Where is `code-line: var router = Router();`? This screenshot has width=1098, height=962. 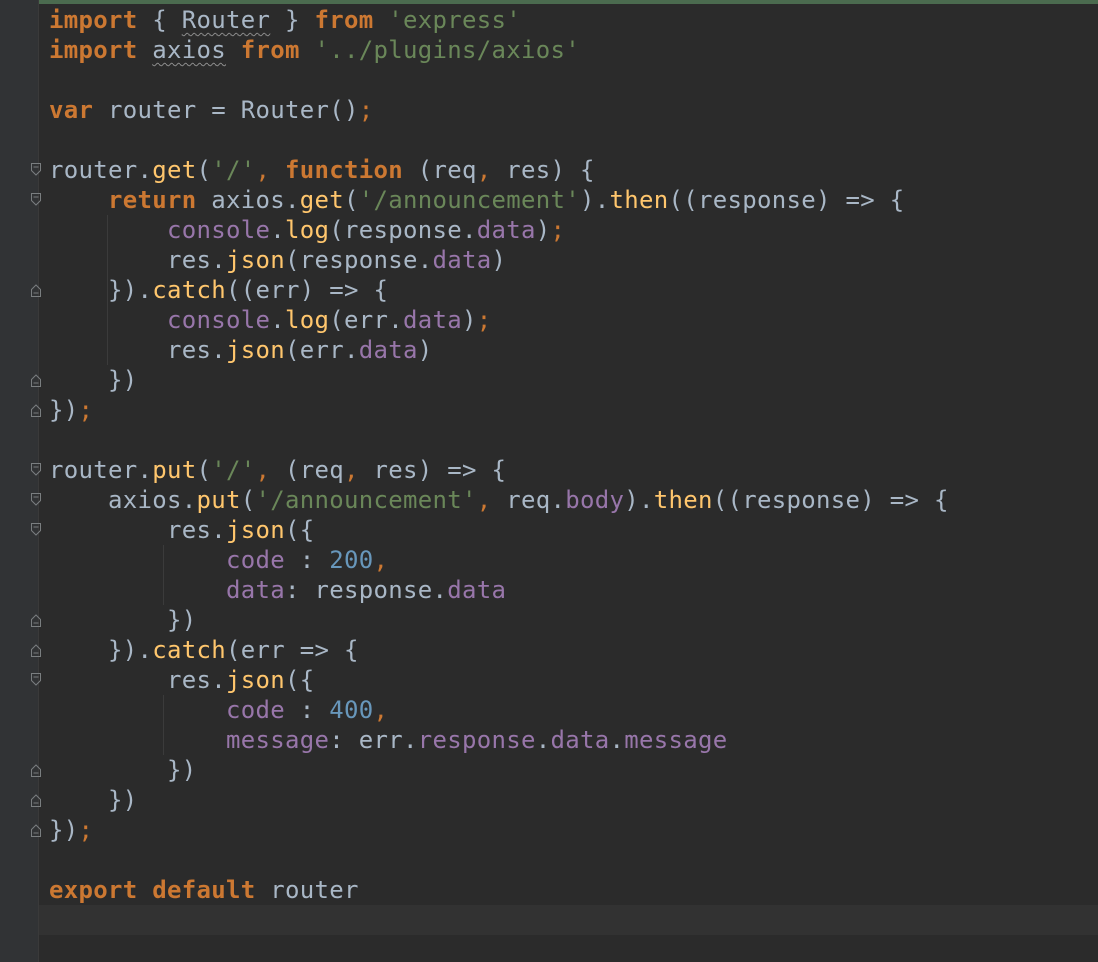 code-line: var router = Router(); is located at coordinates (499, 110).